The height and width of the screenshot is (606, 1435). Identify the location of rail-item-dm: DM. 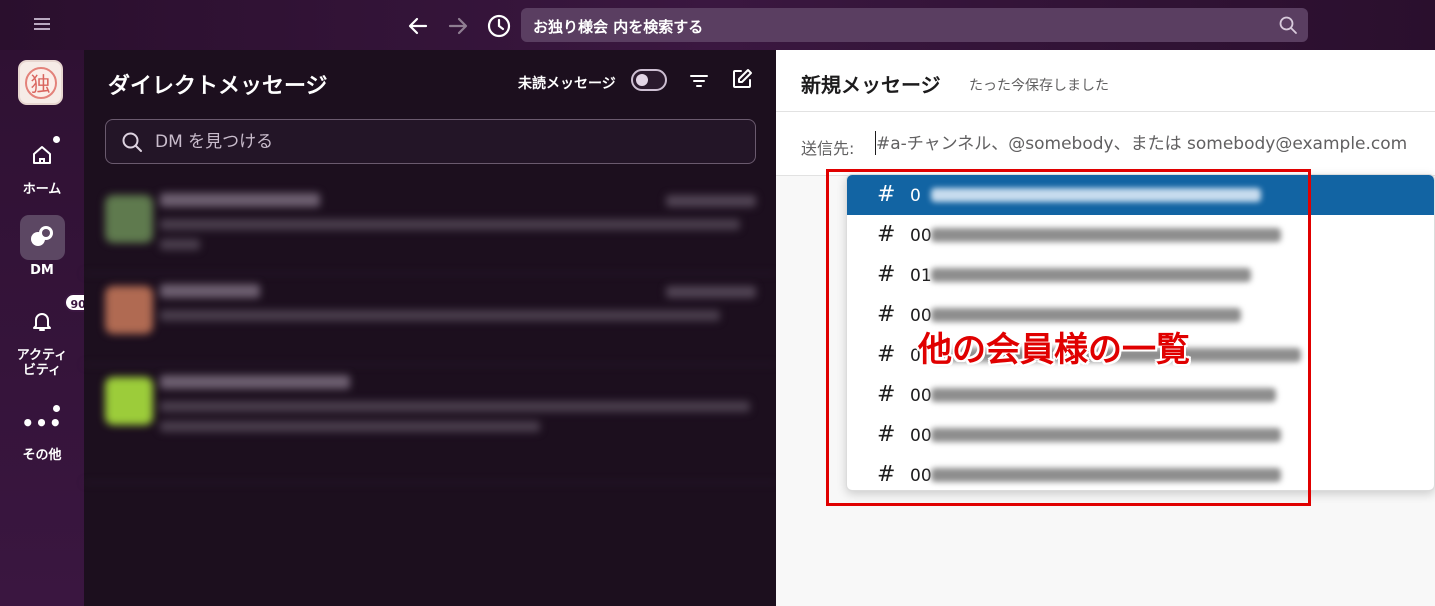
(42, 246).